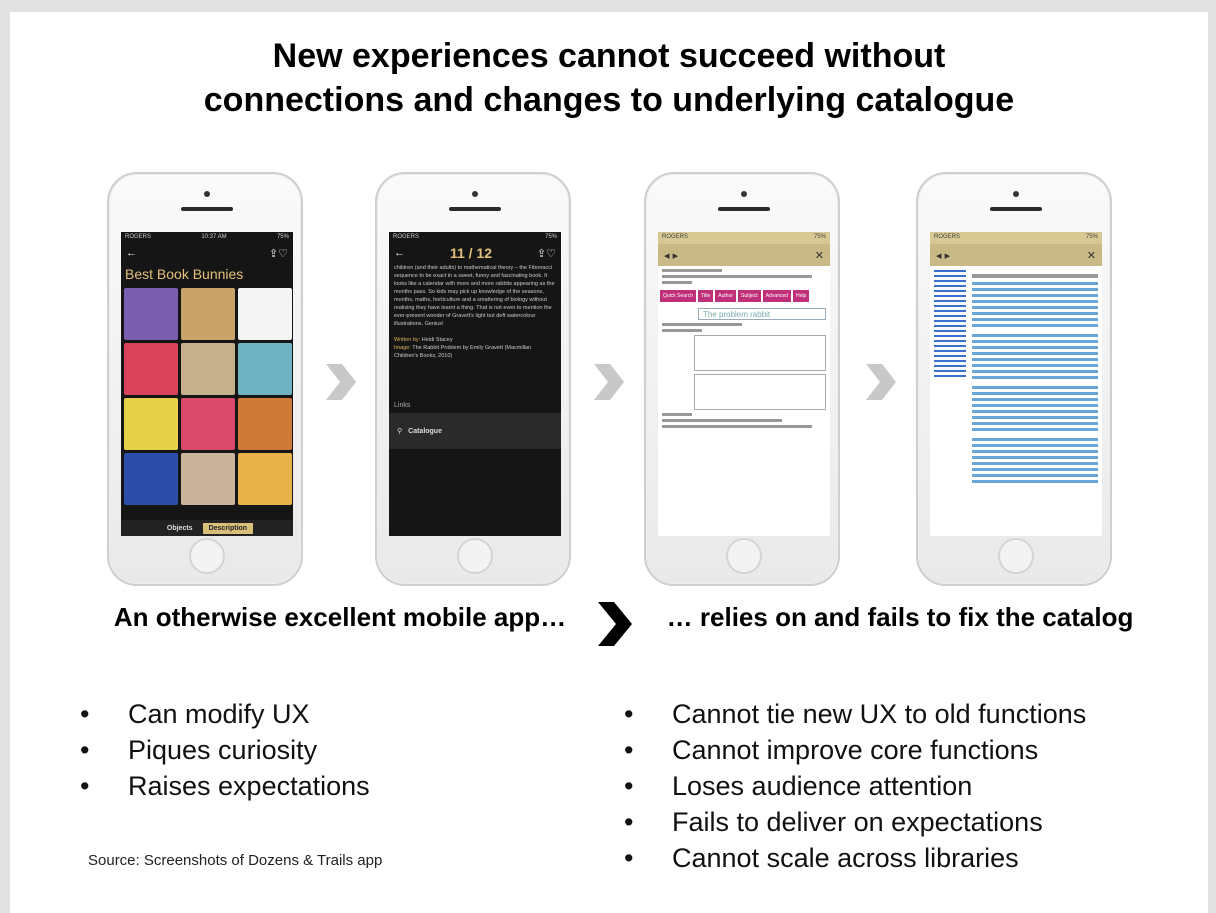 The height and width of the screenshot is (913, 1216). What do you see at coordinates (726, 296) in the screenshot?
I see `catalog-tab: Author` at bounding box center [726, 296].